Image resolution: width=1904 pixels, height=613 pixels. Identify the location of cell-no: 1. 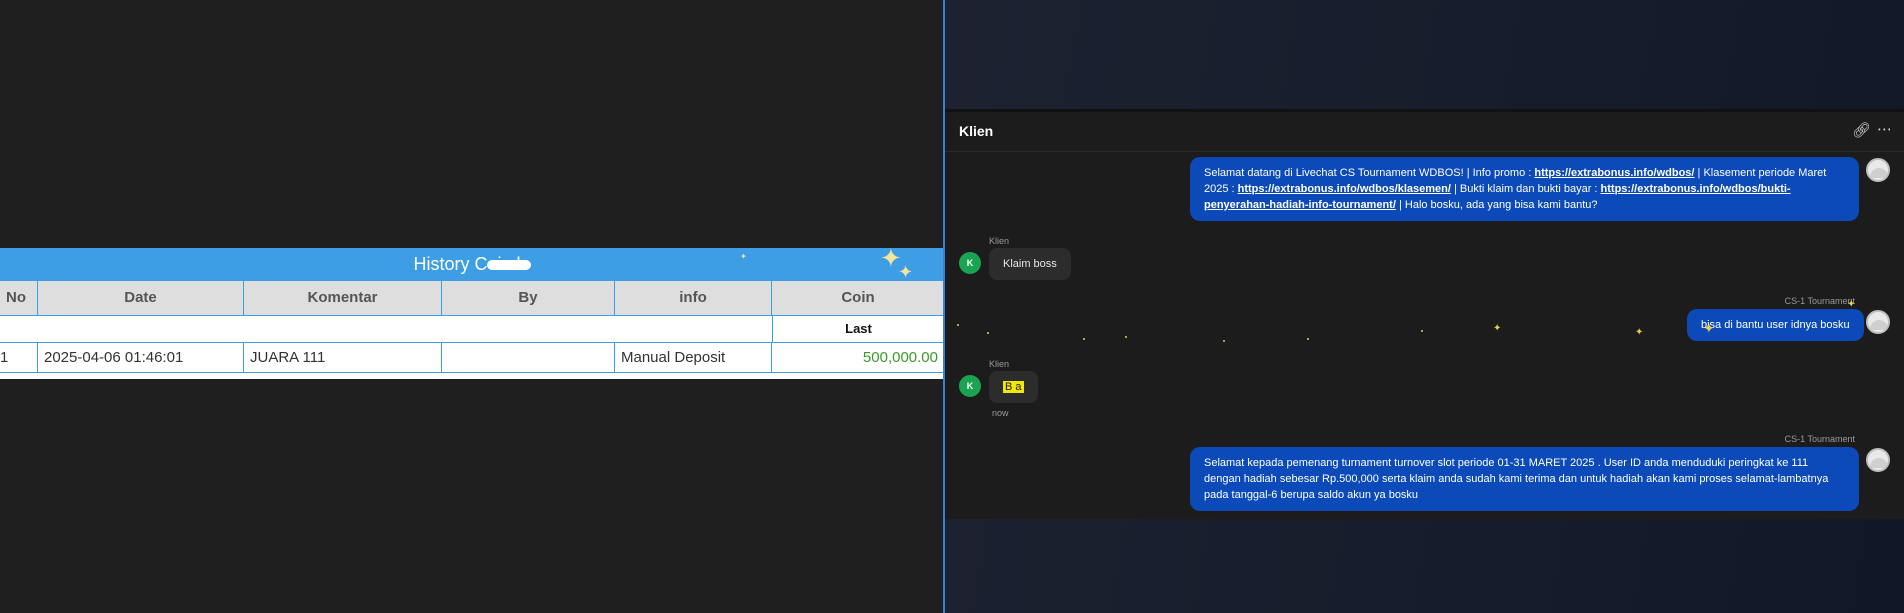
(19, 357).